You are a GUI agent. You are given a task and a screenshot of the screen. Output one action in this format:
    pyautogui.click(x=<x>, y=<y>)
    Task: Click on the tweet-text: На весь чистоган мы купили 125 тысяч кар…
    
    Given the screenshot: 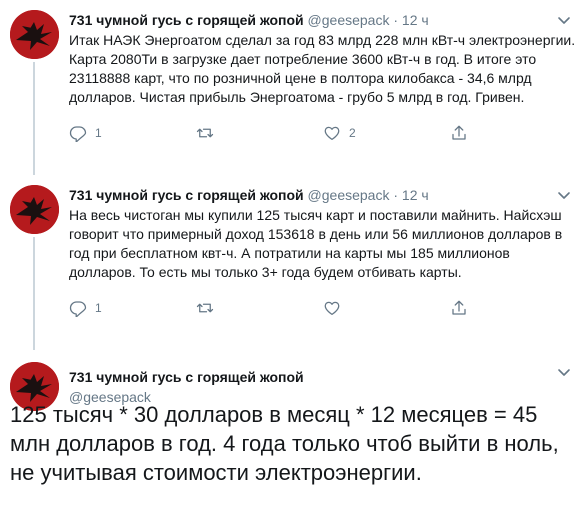 What is the action you would take?
    pyautogui.click(x=316, y=243)
    